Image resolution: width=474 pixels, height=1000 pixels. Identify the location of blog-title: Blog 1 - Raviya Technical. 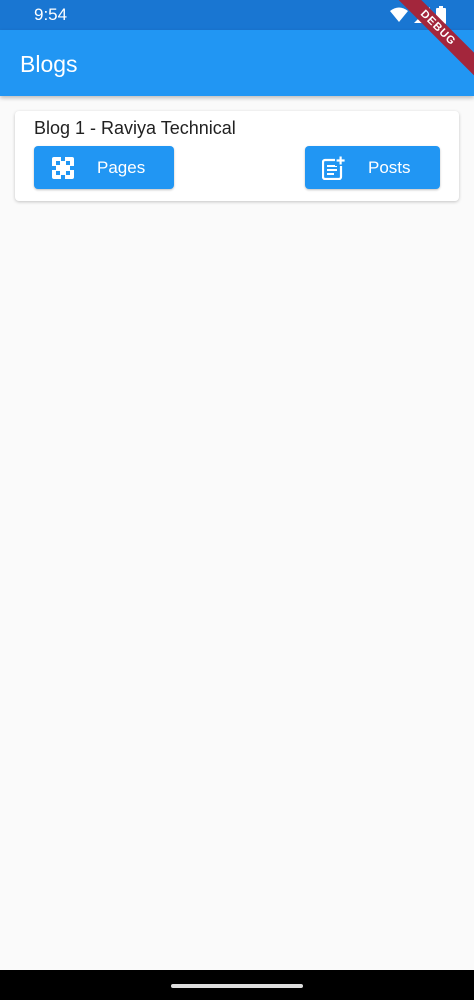
(135, 128).